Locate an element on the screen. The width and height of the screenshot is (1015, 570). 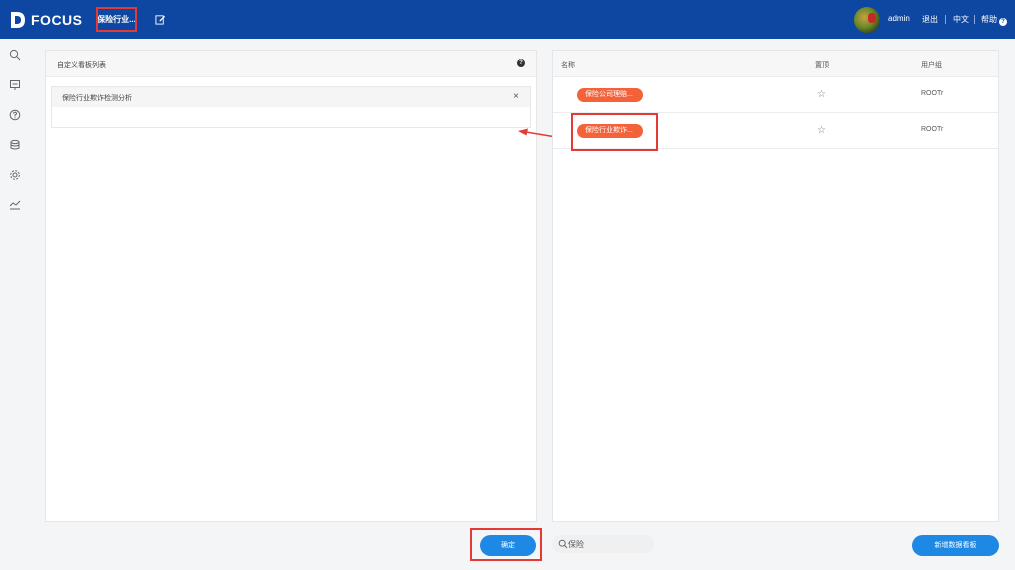
column-group: 用户组 is located at coordinates (931, 65).